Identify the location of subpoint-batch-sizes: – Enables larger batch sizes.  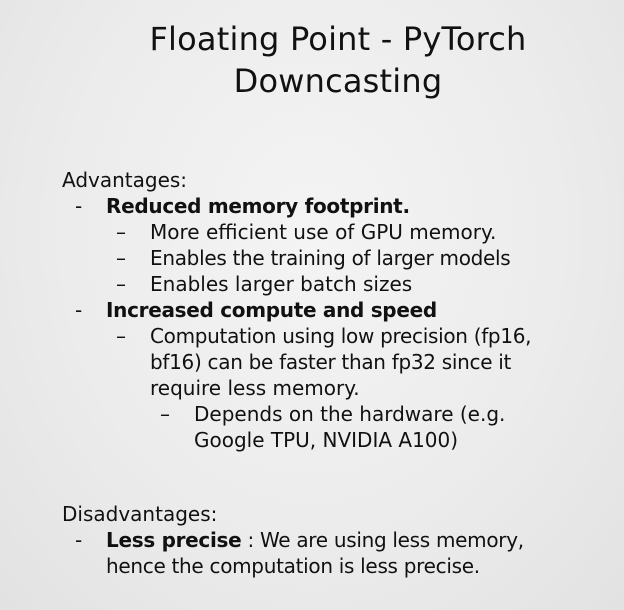
(296, 284).